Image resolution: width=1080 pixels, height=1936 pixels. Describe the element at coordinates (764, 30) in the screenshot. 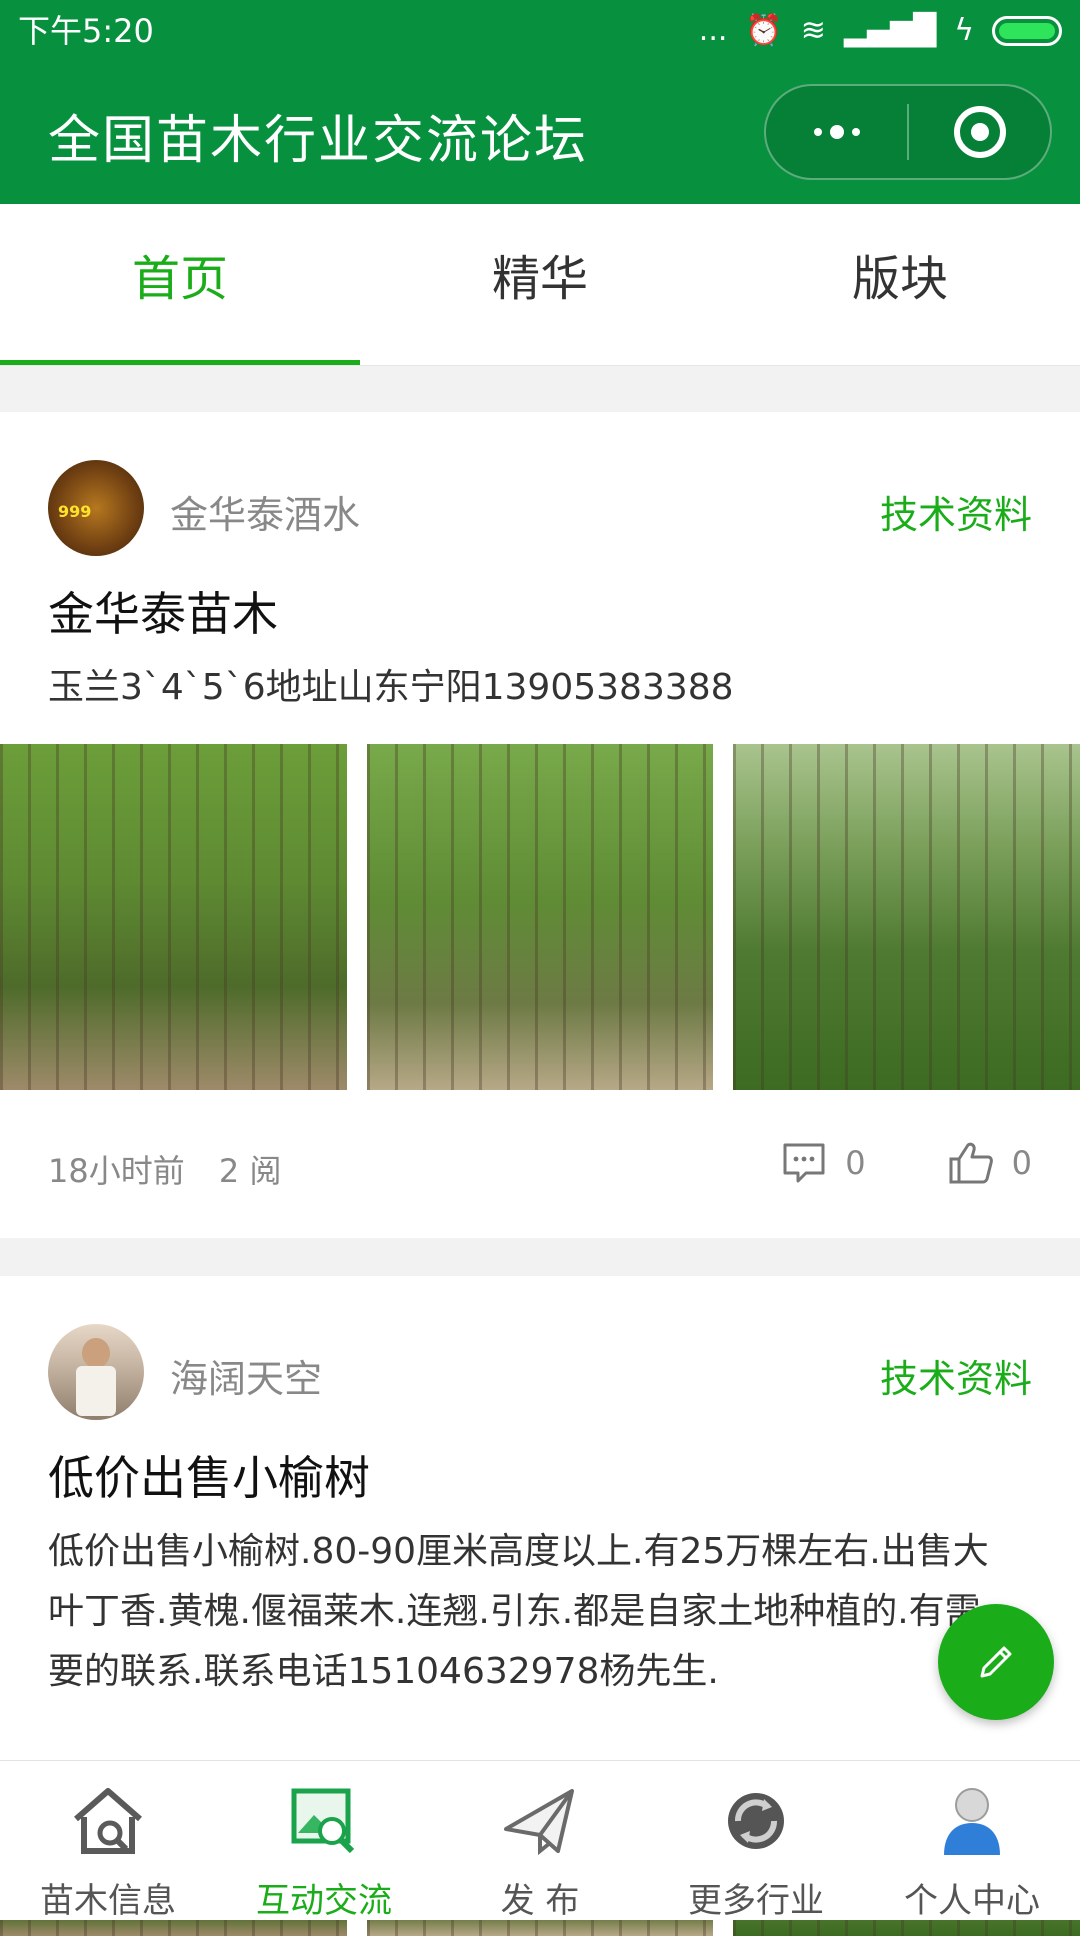

I see `alarm-icon: ⏰` at that location.